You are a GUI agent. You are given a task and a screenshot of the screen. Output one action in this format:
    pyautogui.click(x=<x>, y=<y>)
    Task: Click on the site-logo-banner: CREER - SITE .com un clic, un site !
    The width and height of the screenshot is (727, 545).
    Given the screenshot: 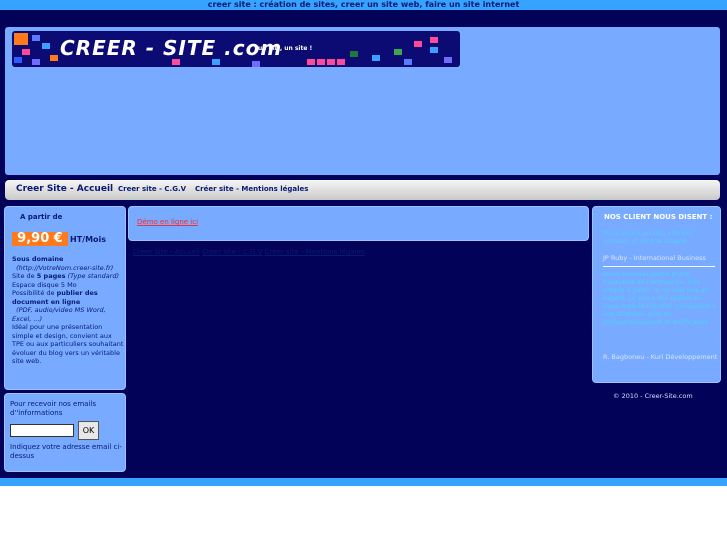 What is the action you would take?
    pyautogui.click(x=236, y=49)
    